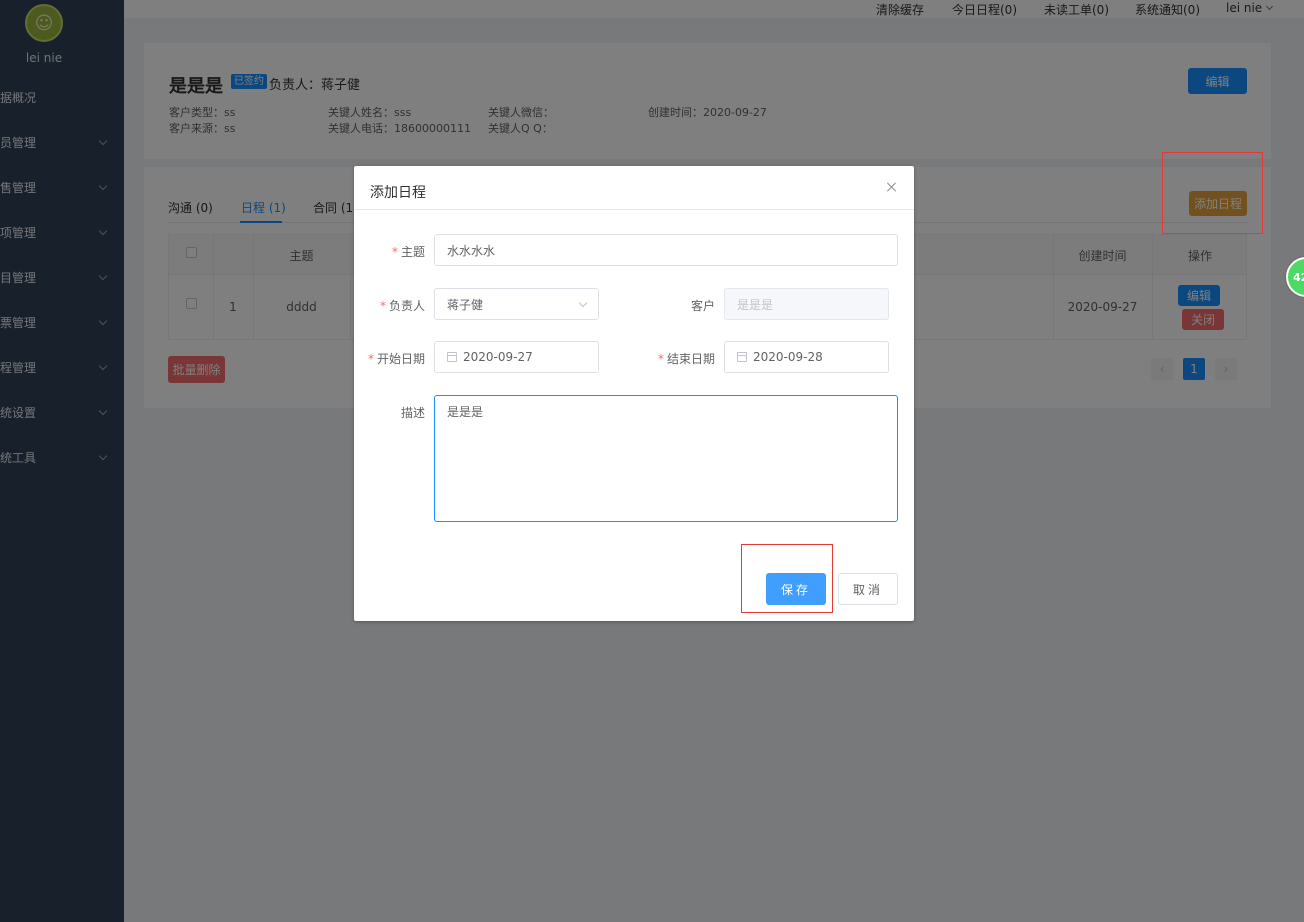 The width and height of the screenshot is (1304, 922). What do you see at coordinates (465, 304) in the screenshot?
I see `owner-select-value: 蒋子健` at bounding box center [465, 304].